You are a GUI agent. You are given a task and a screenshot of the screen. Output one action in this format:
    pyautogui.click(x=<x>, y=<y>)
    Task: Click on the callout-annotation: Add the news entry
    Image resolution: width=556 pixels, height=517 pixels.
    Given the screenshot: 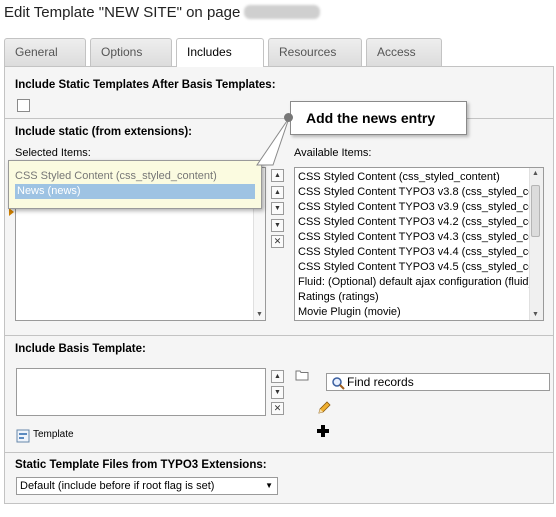 What is the action you would take?
    pyautogui.click(x=378, y=118)
    